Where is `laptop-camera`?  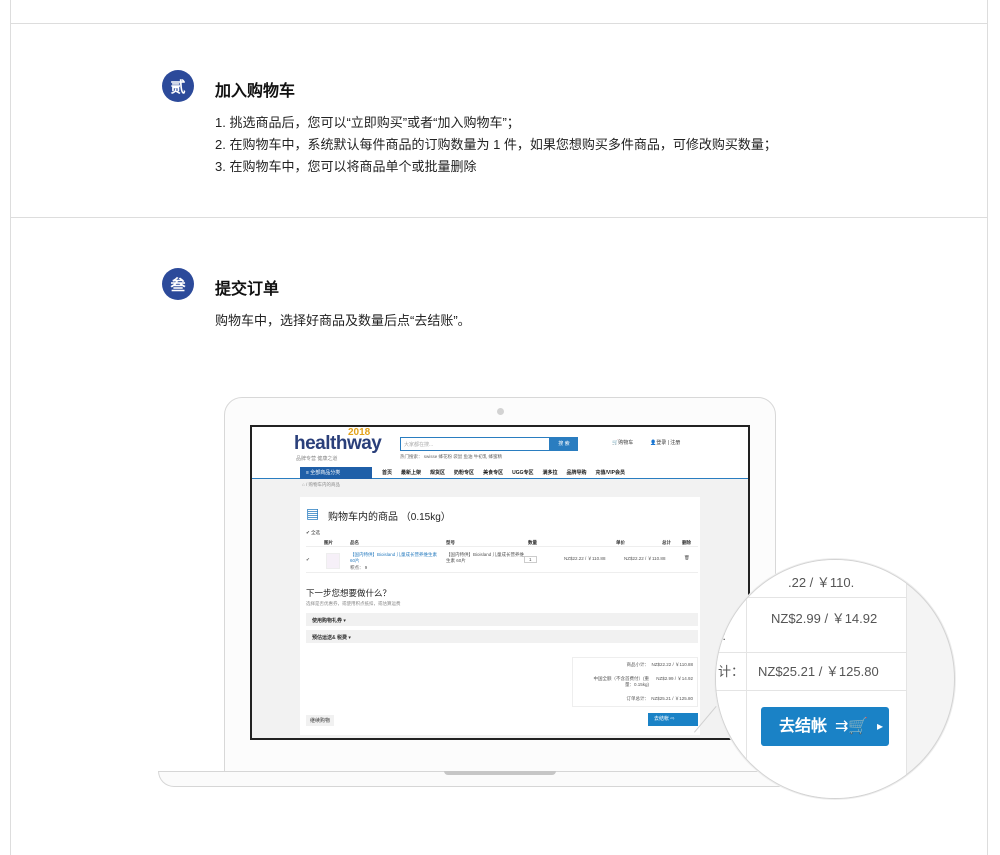 laptop-camera is located at coordinates (500, 411).